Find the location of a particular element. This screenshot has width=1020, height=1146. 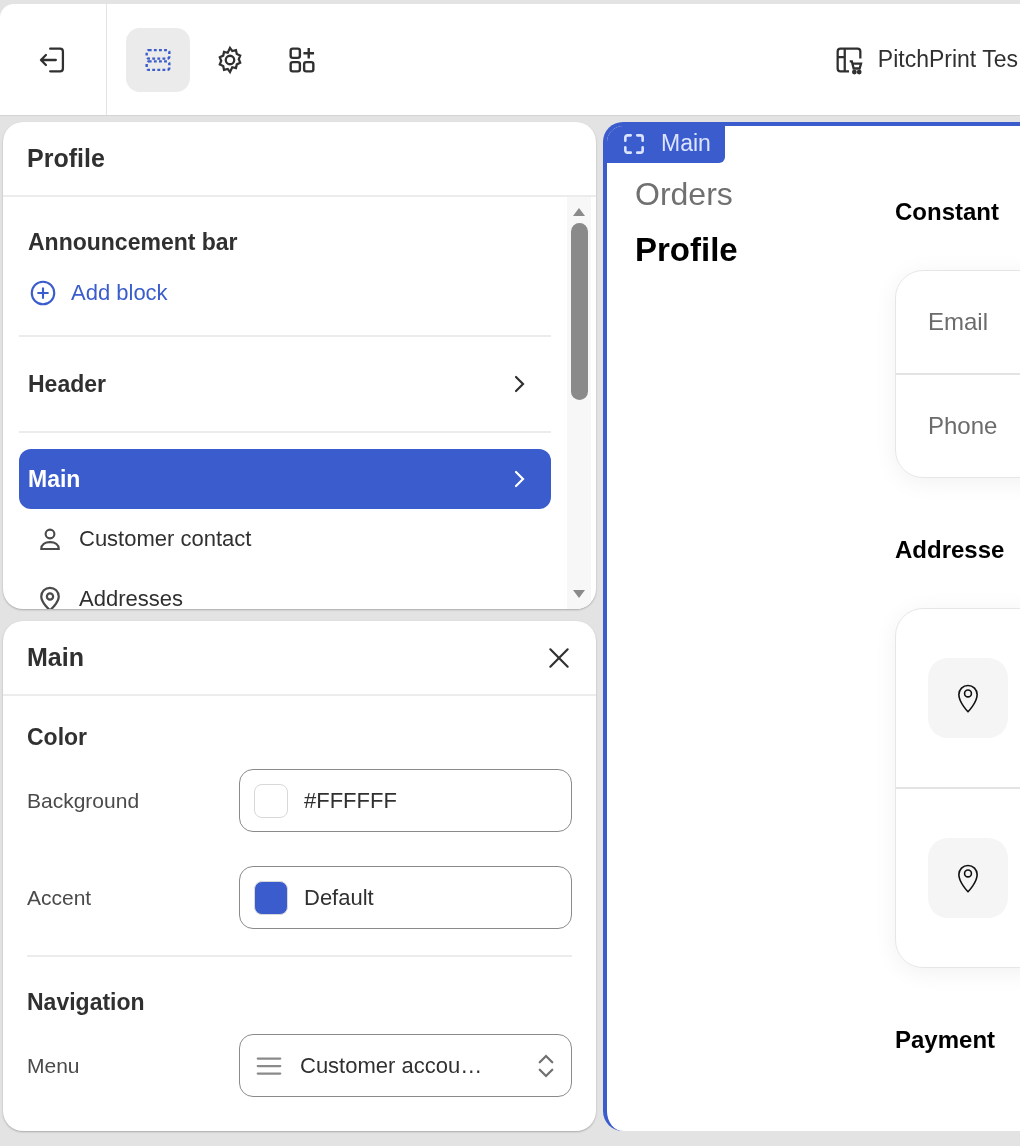

block-item: Customer contact is located at coordinates (285, 539).